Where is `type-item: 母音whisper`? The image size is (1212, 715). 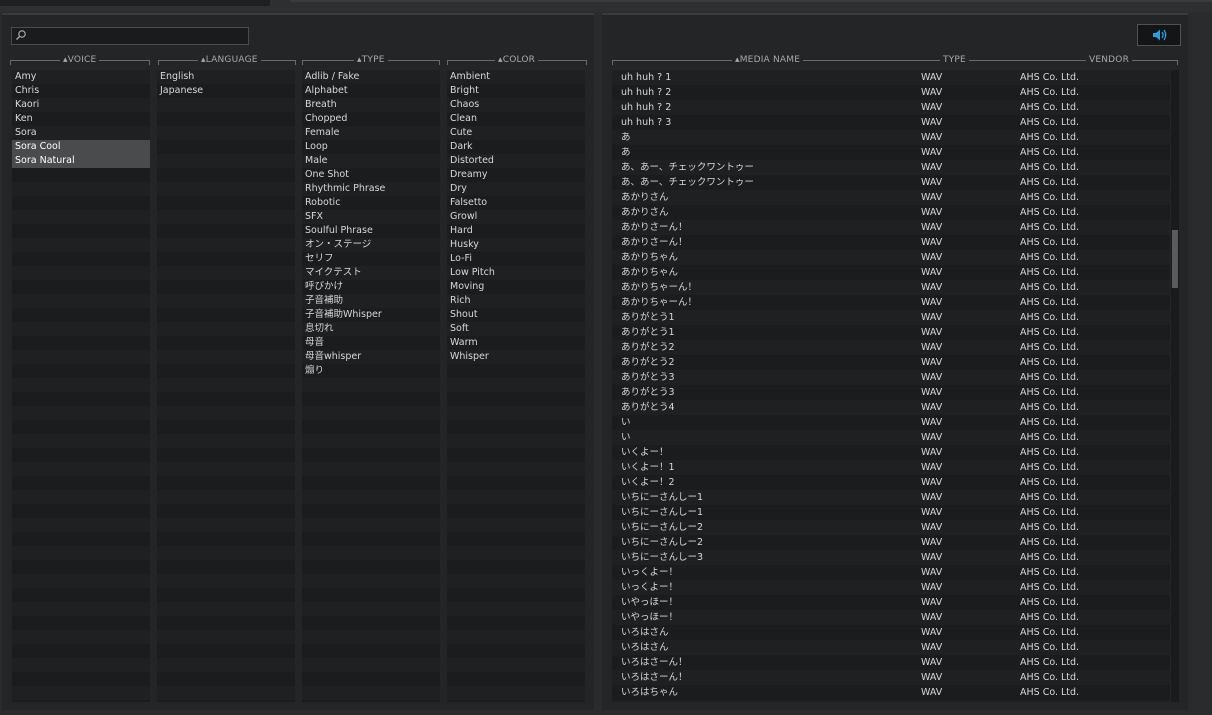
type-item: 母音whisper is located at coordinates (371, 357).